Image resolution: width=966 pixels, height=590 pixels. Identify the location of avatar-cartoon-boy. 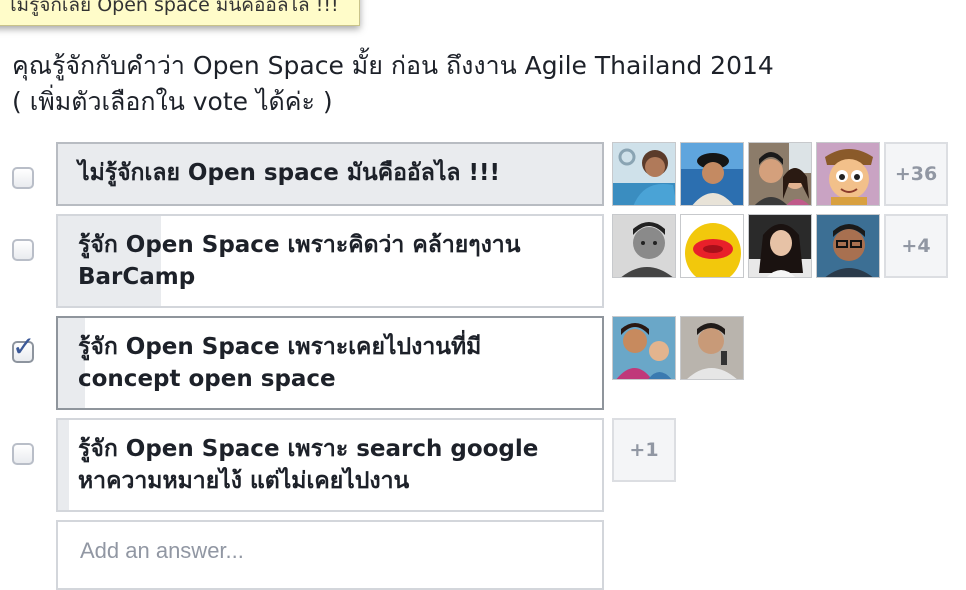
(848, 174).